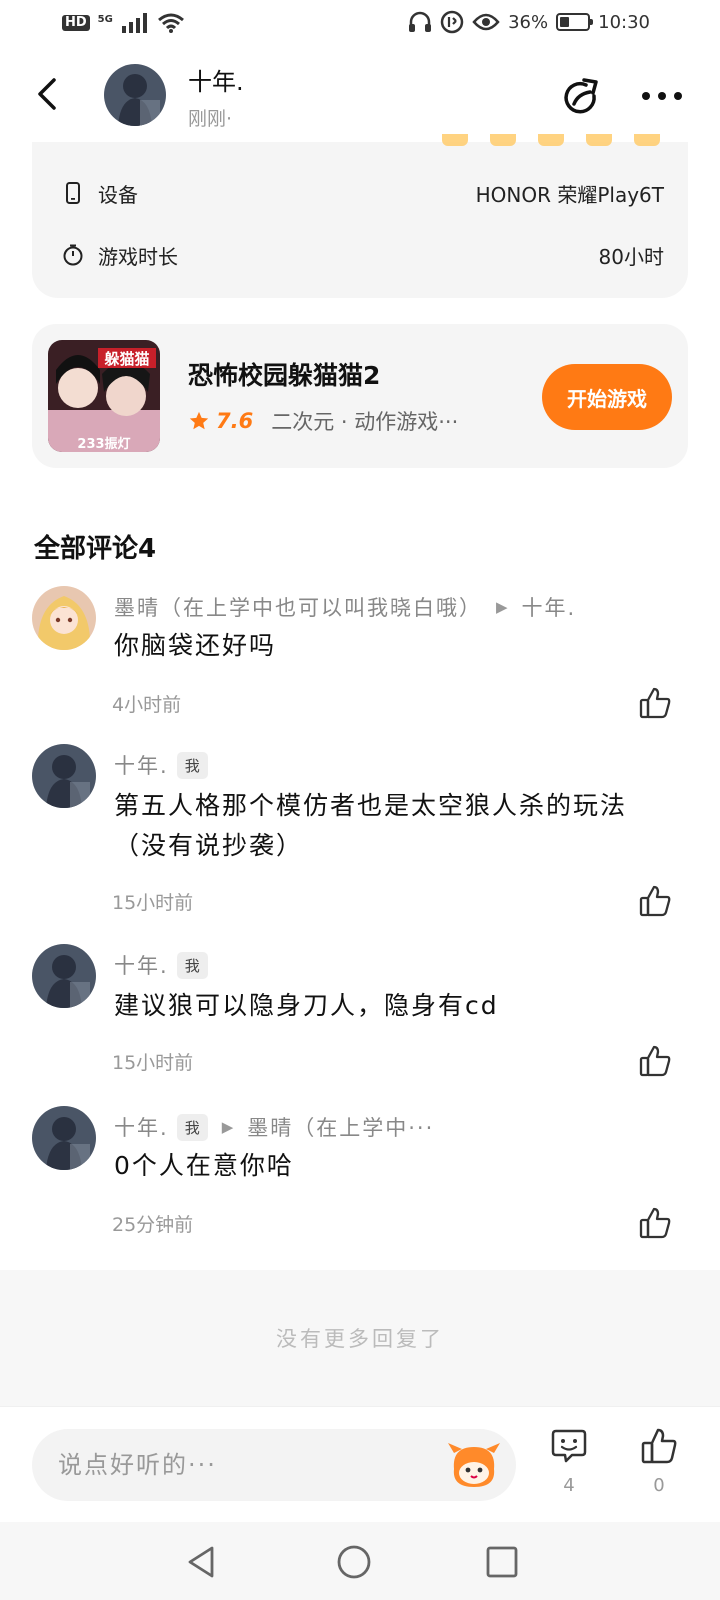  What do you see at coordinates (624, 22) in the screenshot?
I see `clock: 10:30` at bounding box center [624, 22].